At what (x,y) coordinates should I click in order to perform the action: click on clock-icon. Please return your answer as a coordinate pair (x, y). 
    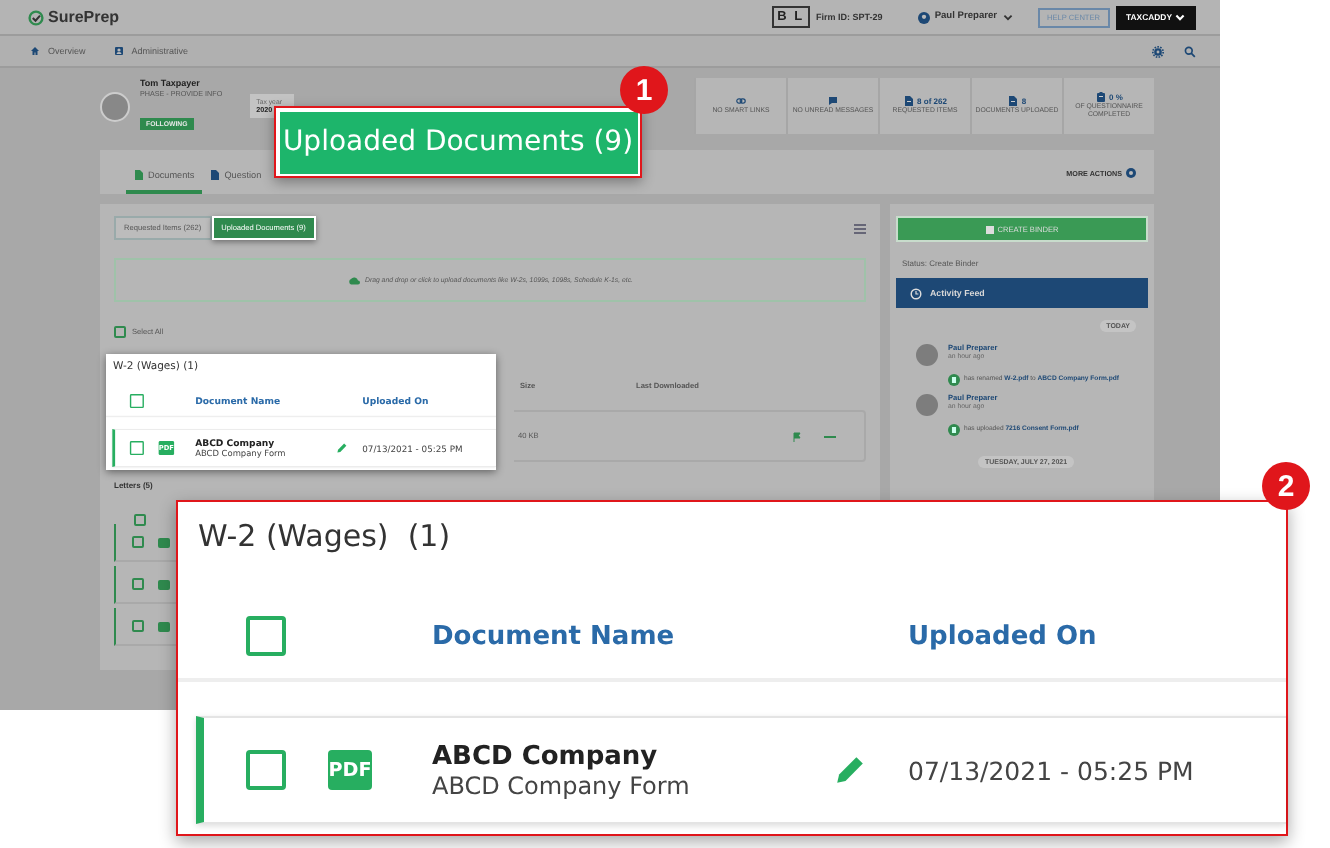
    Looking at the image, I should click on (916, 293).